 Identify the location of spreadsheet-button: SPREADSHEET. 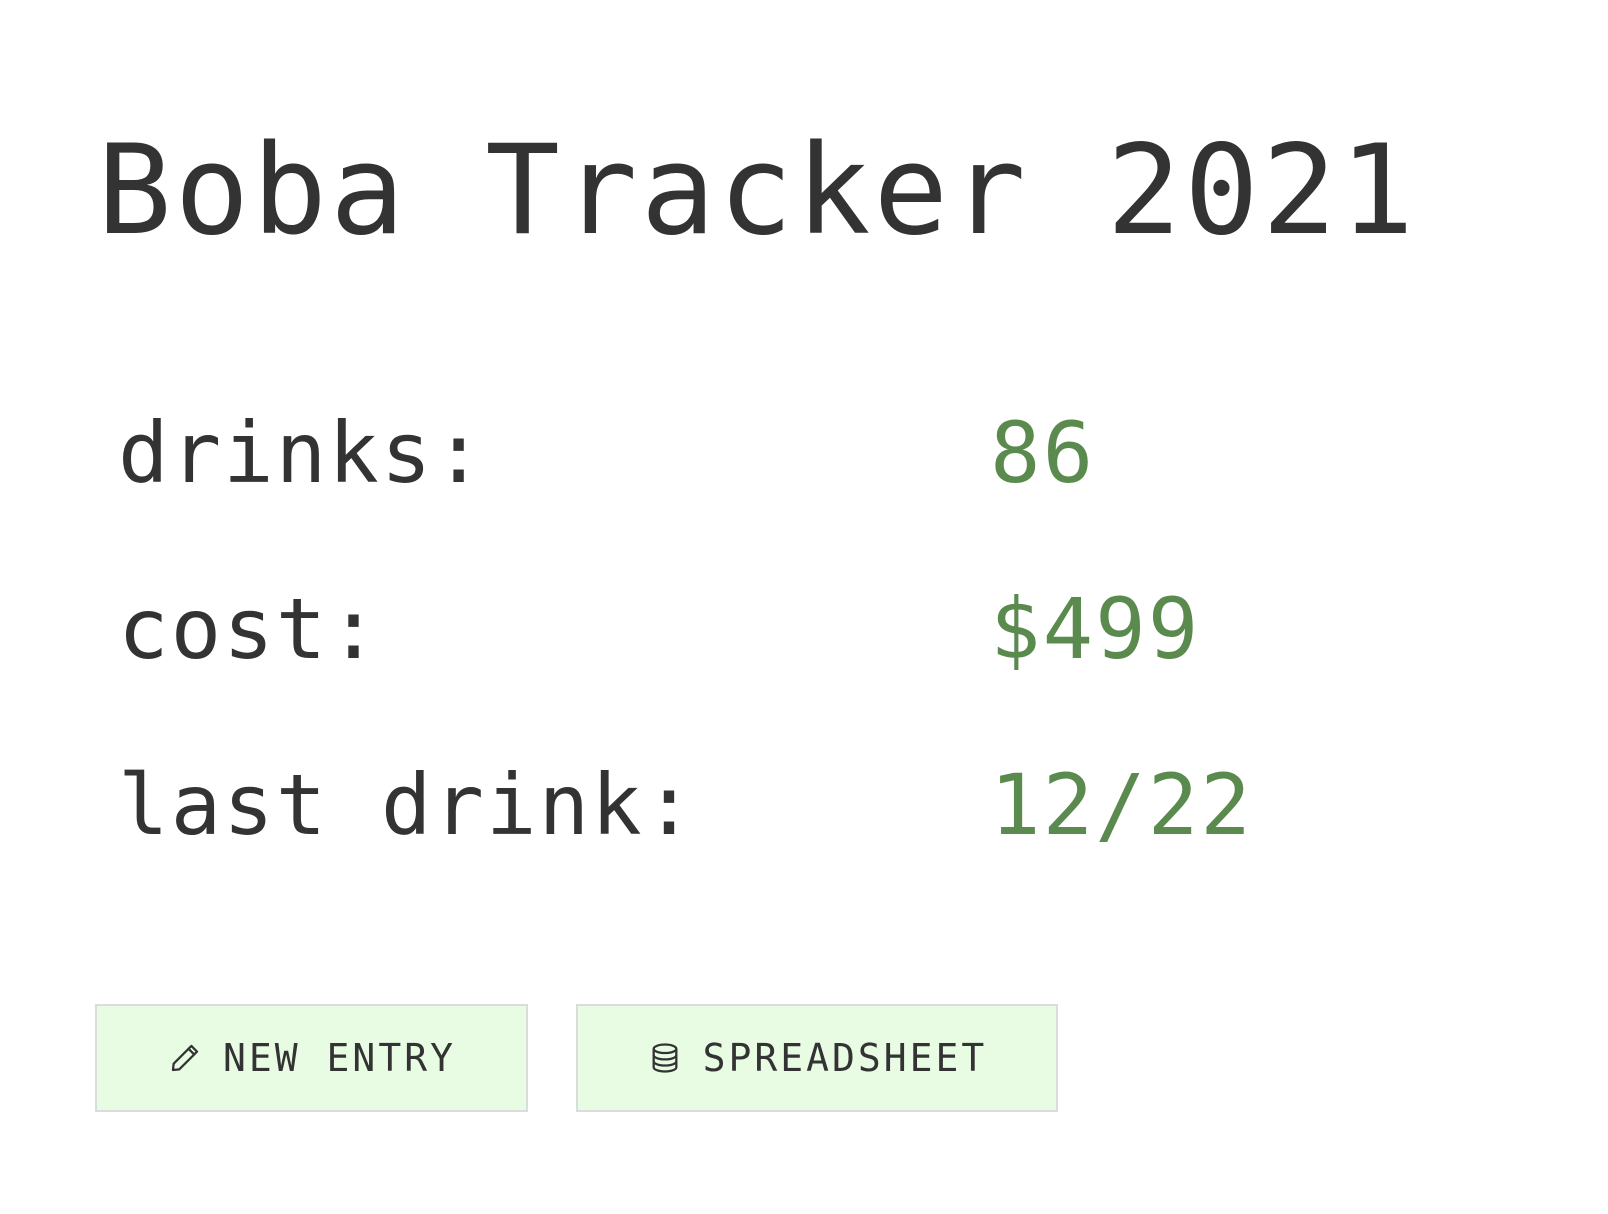
(817, 1058).